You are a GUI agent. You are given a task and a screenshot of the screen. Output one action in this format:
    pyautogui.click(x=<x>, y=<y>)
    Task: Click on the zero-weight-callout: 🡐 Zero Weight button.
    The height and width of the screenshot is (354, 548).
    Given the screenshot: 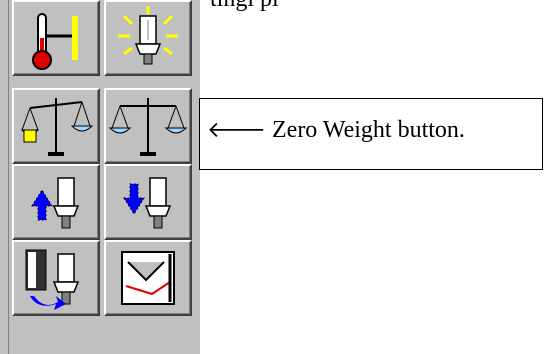 What is the action you would take?
    pyautogui.click(x=371, y=134)
    